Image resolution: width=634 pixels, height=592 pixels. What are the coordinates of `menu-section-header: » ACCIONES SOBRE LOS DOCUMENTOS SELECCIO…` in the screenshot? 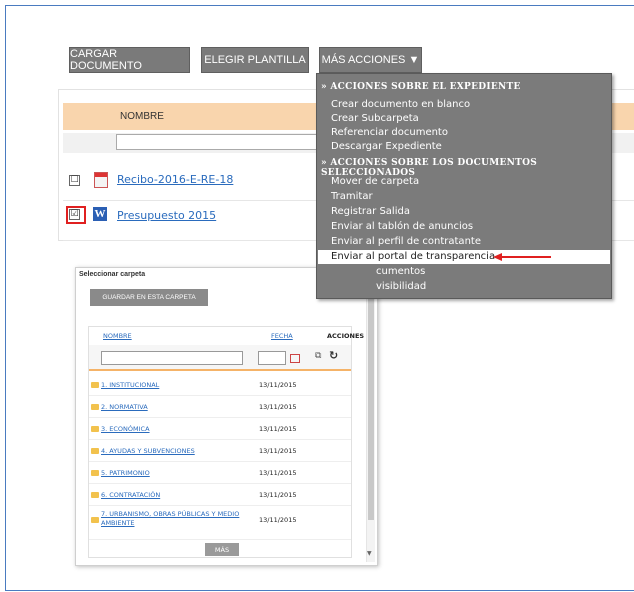 It's located at (429, 168).